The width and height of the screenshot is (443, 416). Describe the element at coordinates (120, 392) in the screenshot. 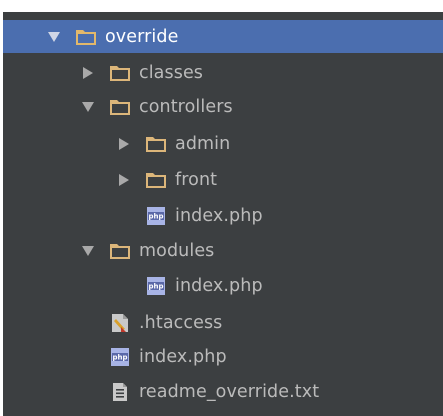

I see `text-file-icon` at that location.